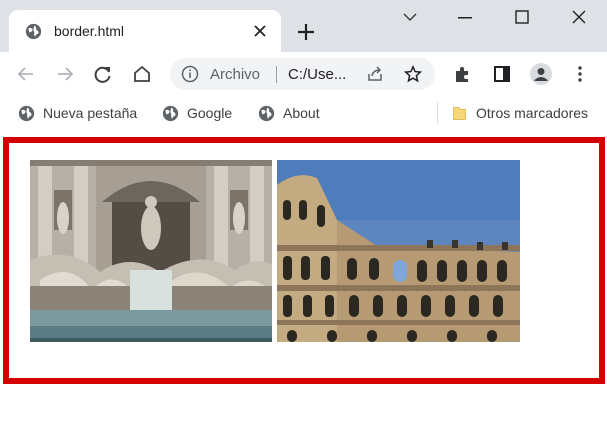 The width and height of the screenshot is (607, 439). What do you see at coordinates (65, 74) in the screenshot?
I see `forward-arrow-icon` at bounding box center [65, 74].